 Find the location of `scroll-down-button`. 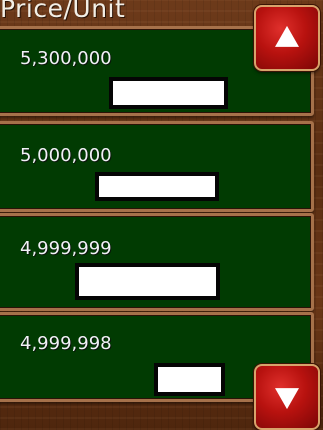

scroll-down-button is located at coordinates (287, 397).